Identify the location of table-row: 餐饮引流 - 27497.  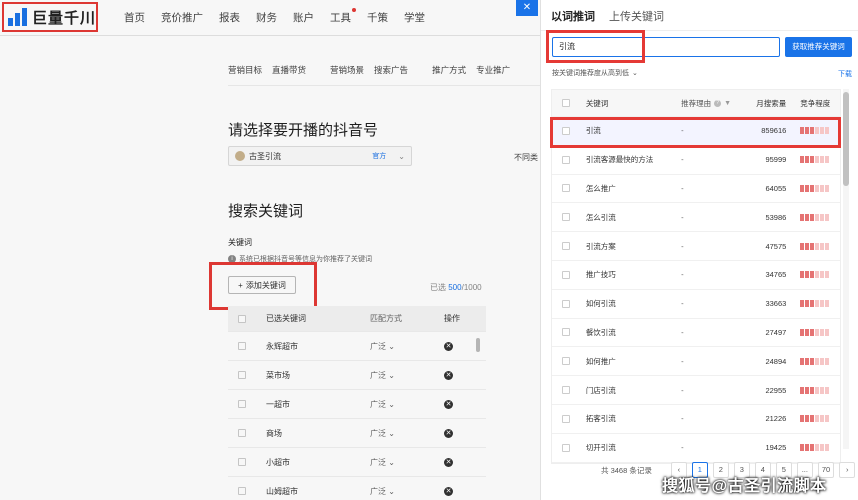
(696, 333).